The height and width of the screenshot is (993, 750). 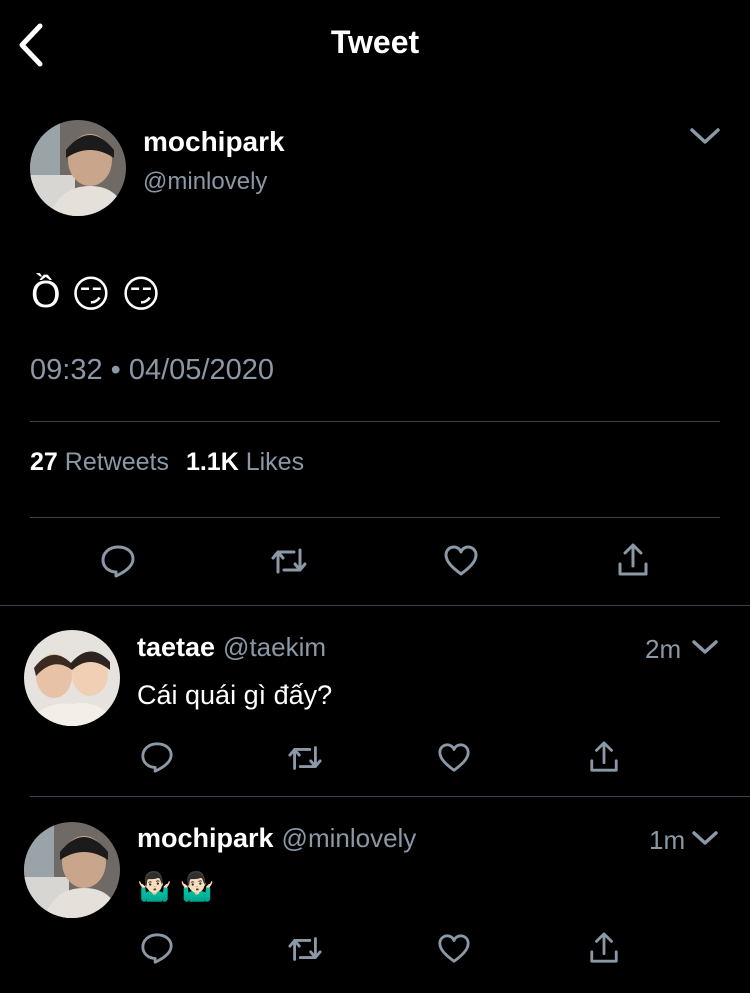 What do you see at coordinates (667, 840) in the screenshot?
I see `reply-time: 1m` at bounding box center [667, 840].